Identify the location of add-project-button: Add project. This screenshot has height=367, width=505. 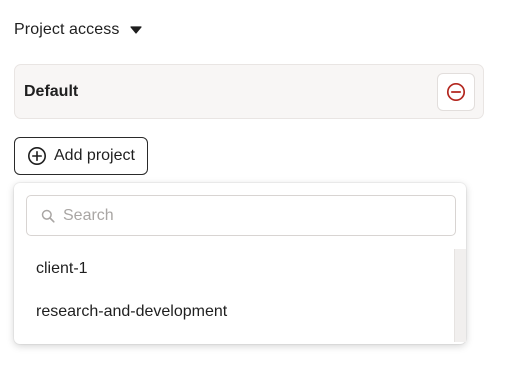
(81, 156).